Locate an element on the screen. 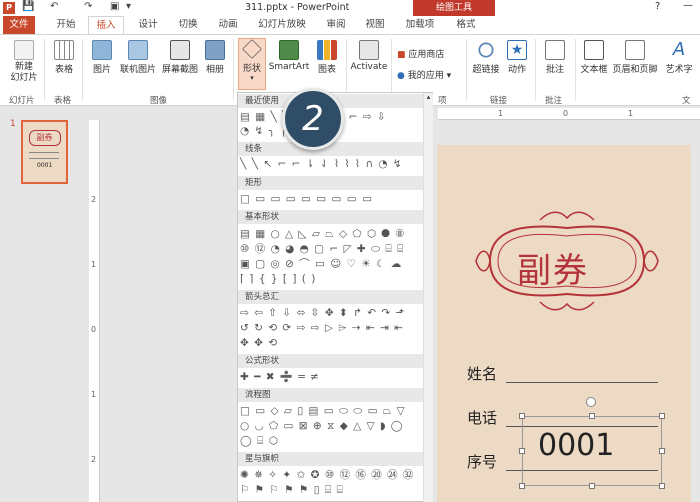 The width and height of the screenshot is (700, 502). tab-view: 视图 is located at coordinates (375, 25).